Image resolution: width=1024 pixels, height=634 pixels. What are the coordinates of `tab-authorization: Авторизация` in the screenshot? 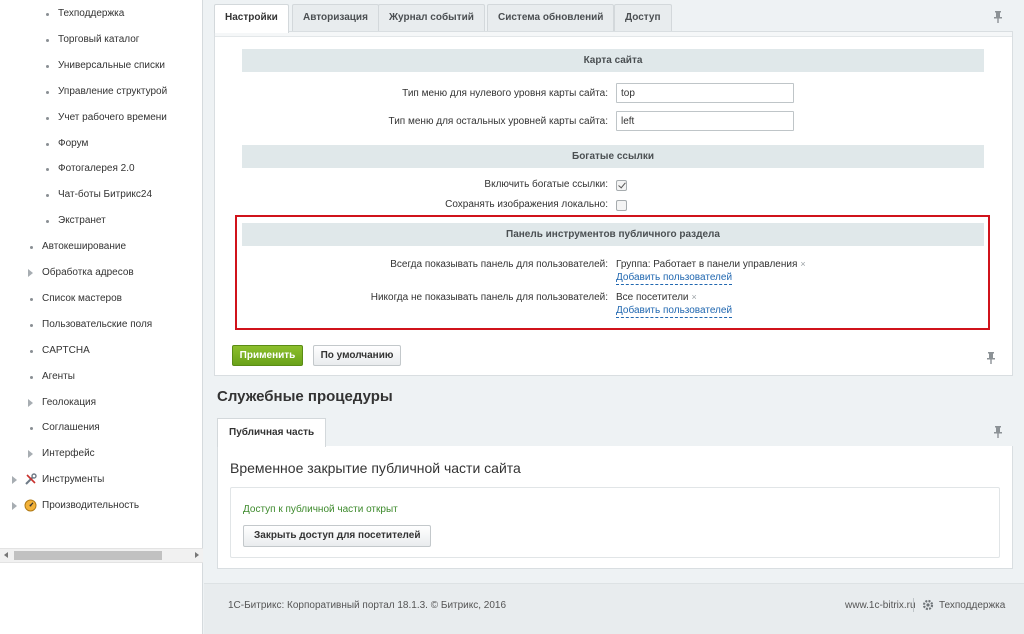 It's located at (335, 18).